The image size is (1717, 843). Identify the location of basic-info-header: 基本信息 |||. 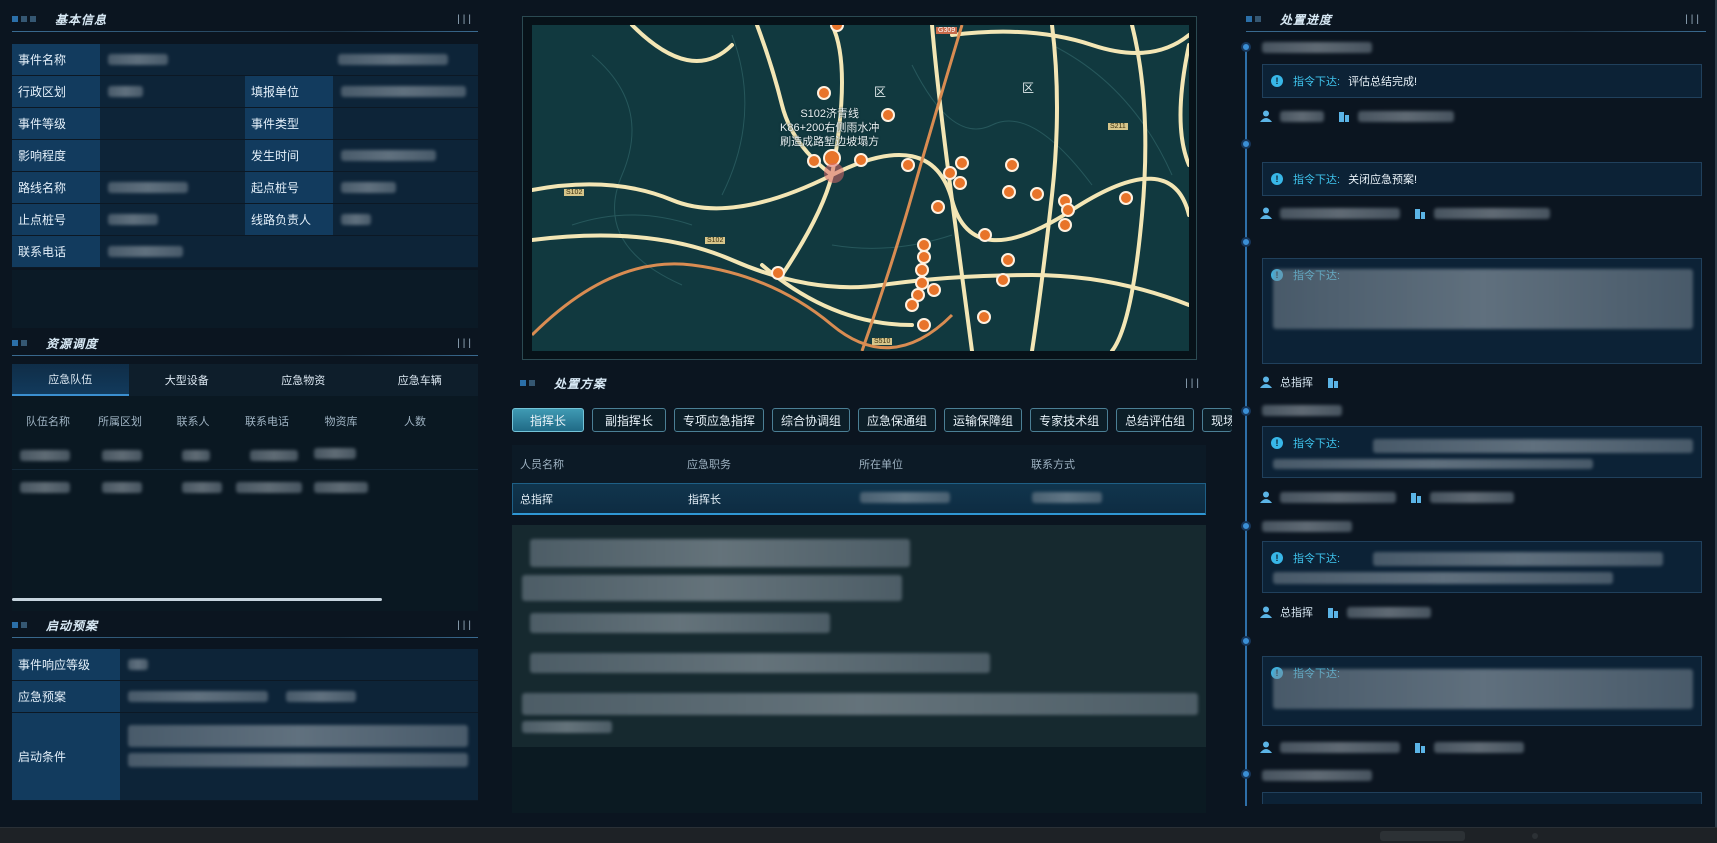
(245, 20).